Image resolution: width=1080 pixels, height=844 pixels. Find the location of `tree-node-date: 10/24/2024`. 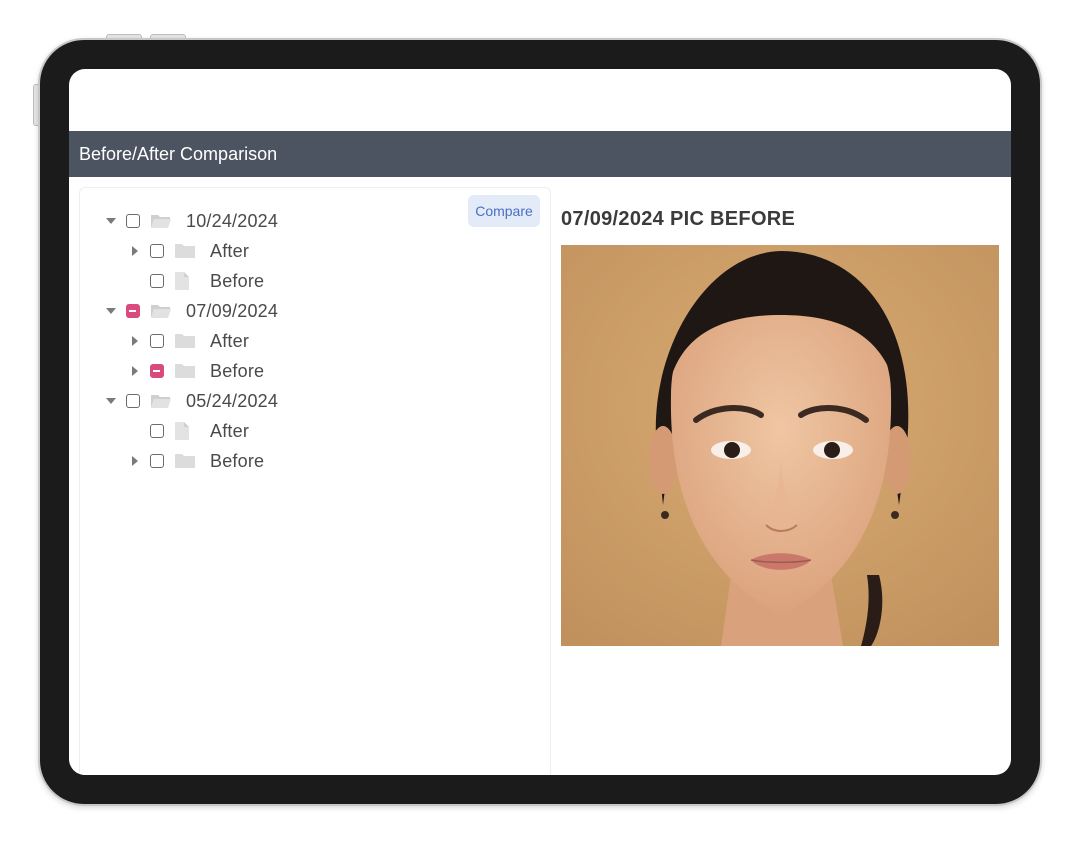

tree-node-date: 10/24/2024 is located at coordinates (191, 221).